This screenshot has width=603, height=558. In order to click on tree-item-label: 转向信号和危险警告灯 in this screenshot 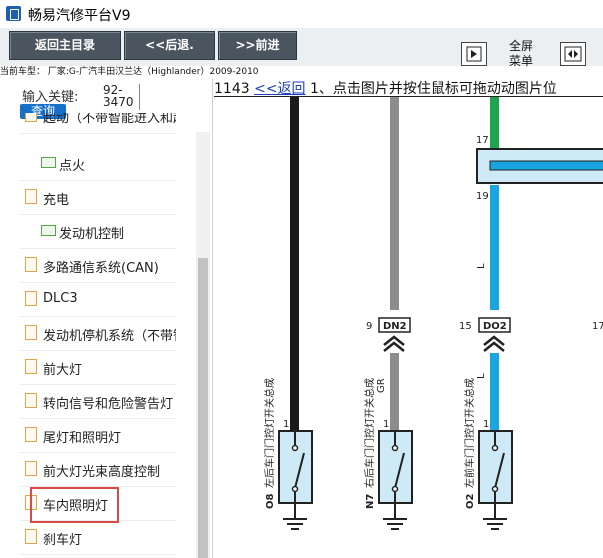, I will do `click(108, 404)`.